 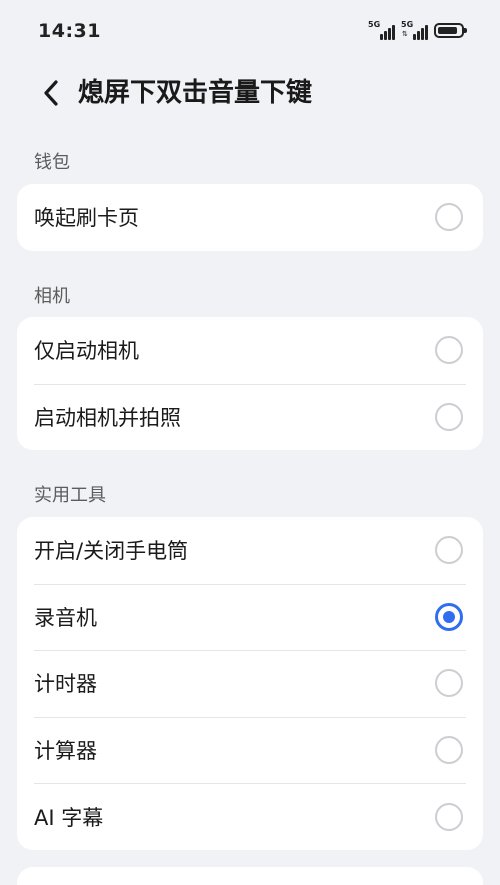 I want to click on page-title: 熄屏下双击音量下键, so click(x=195, y=93).